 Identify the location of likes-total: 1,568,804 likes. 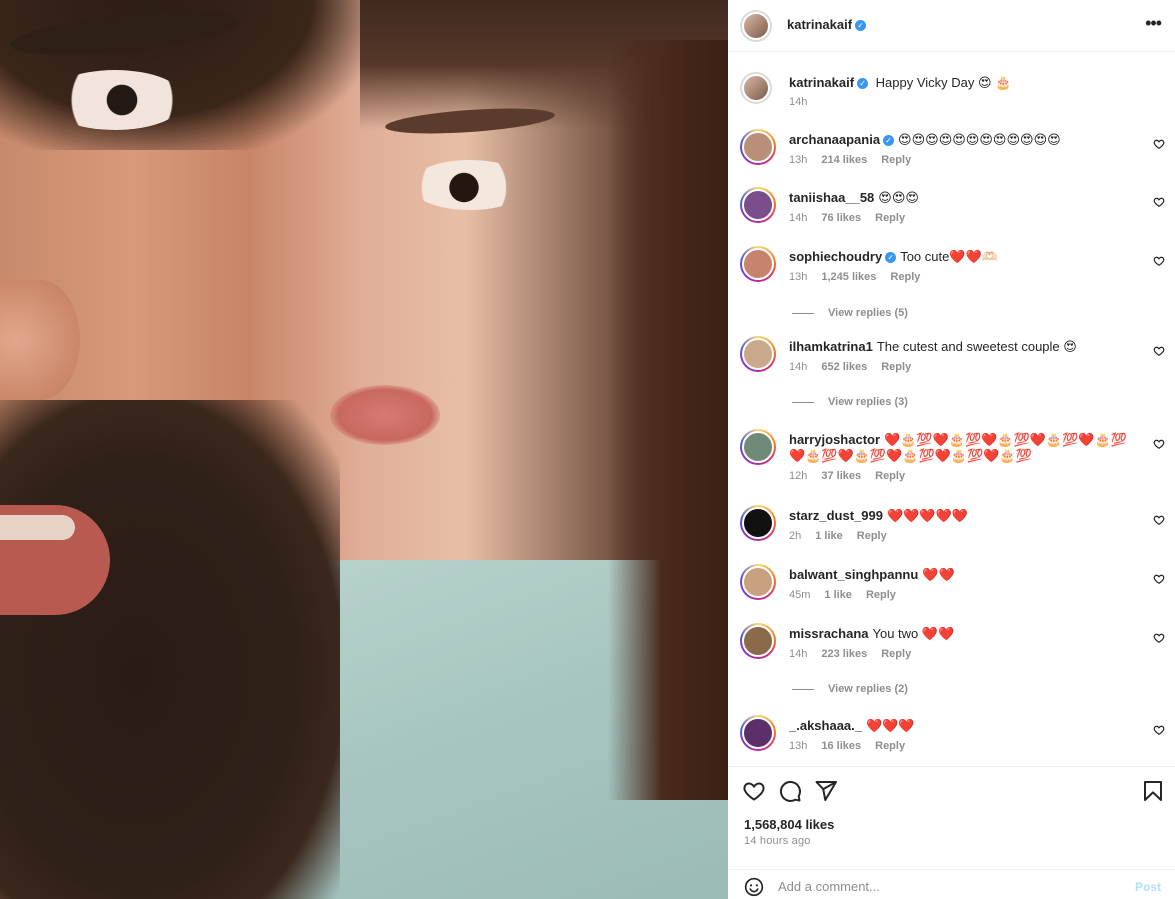
(789, 824).